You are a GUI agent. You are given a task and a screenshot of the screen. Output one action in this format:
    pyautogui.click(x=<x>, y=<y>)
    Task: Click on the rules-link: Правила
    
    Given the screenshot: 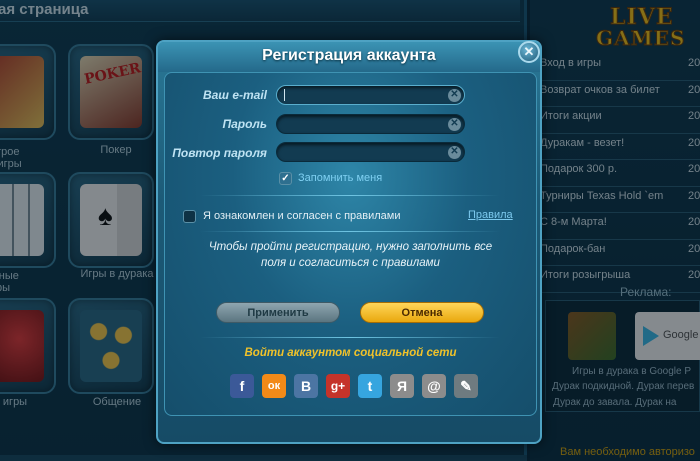 What is the action you would take?
    pyautogui.click(x=490, y=215)
    